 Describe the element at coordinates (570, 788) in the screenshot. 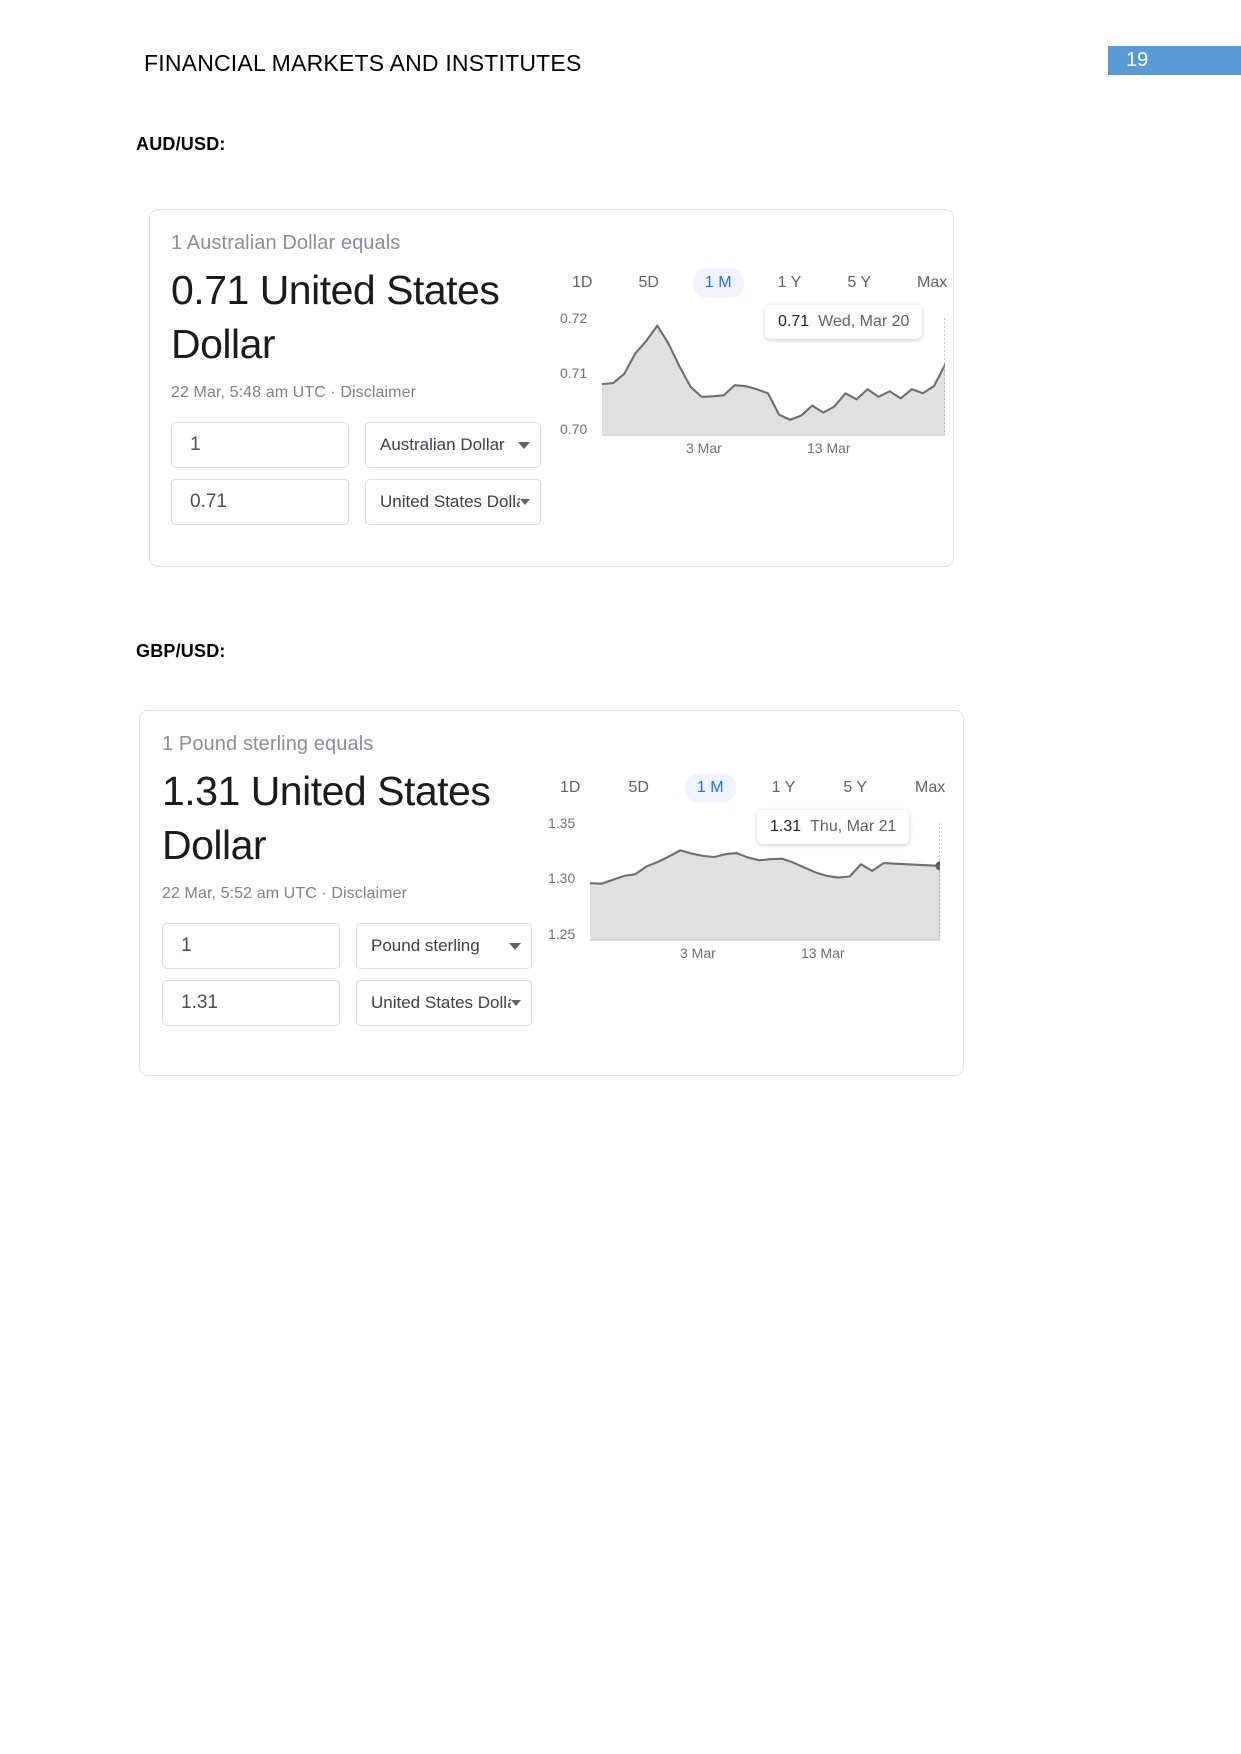

I see `range-tab-1d-gbp: 1D` at that location.